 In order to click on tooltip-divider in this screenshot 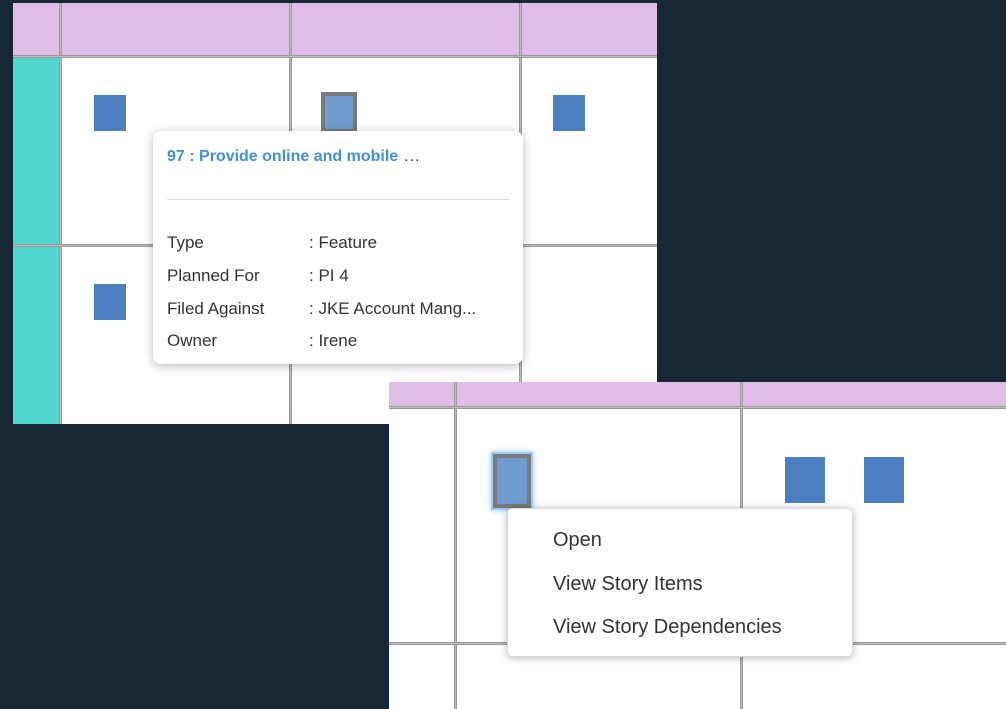, I will do `click(338, 199)`.